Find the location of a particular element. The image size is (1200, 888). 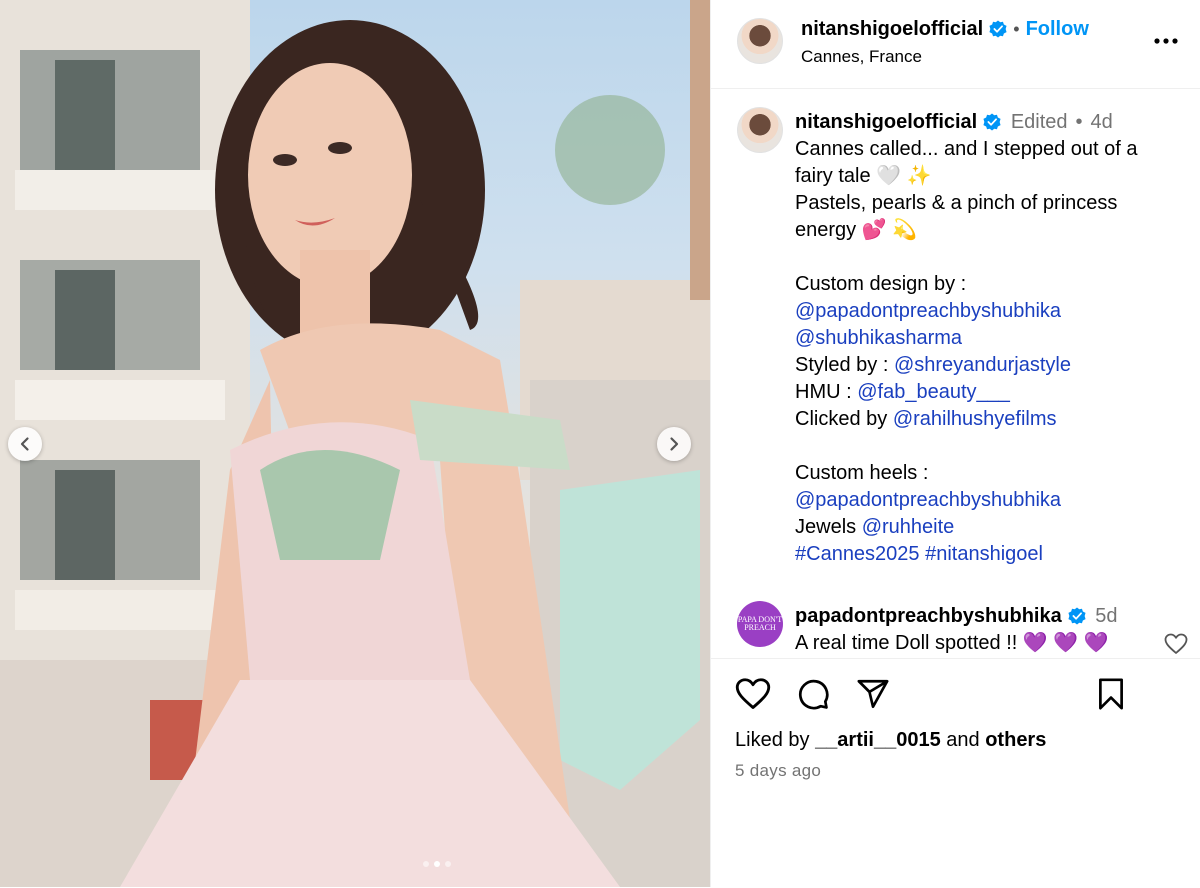

author-username: nitanshigoelofficial is located at coordinates (892, 29).